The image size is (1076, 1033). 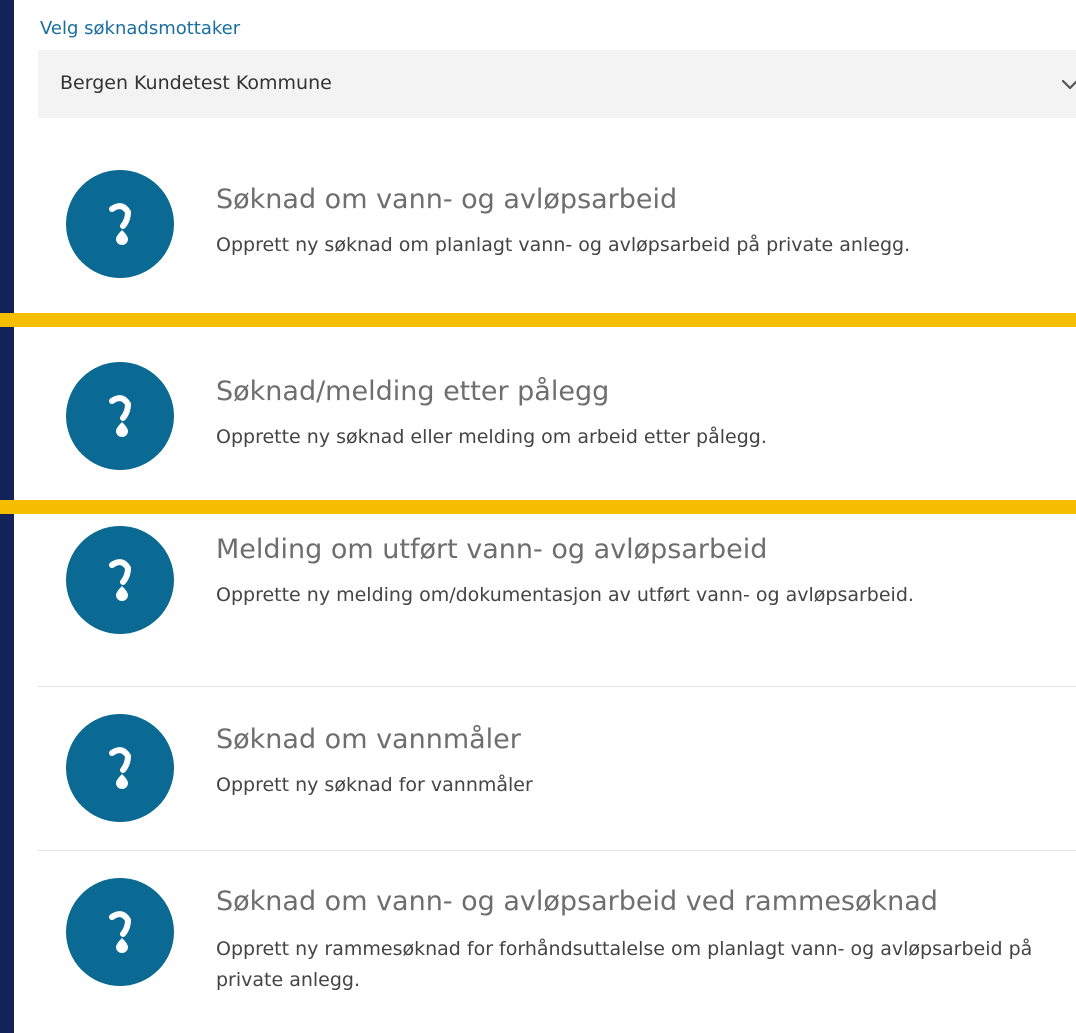 I want to click on chevron-down-icon, so click(x=1067, y=84).